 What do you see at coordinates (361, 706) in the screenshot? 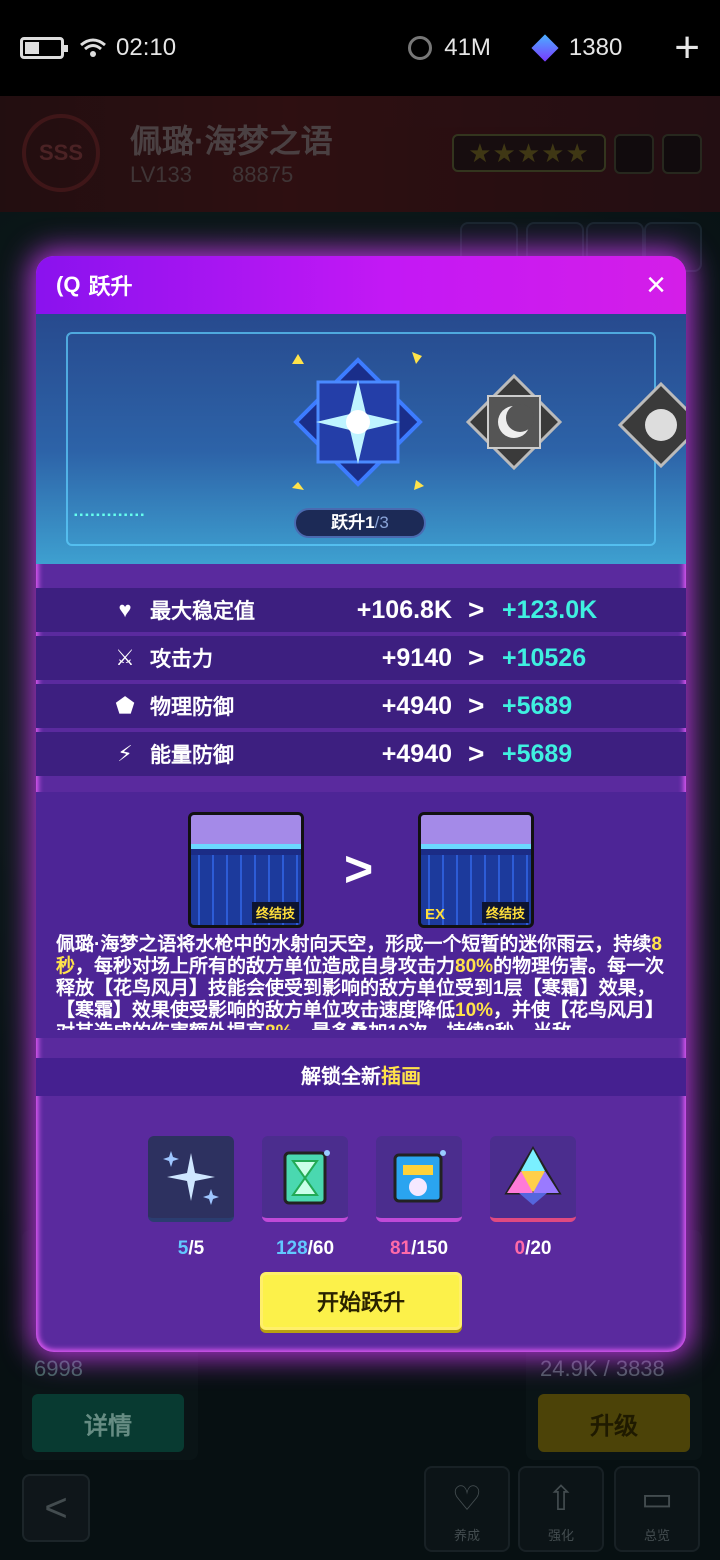
I see `stat-row: ⬟ 物理防御 +4940 > +5689` at bounding box center [361, 706].